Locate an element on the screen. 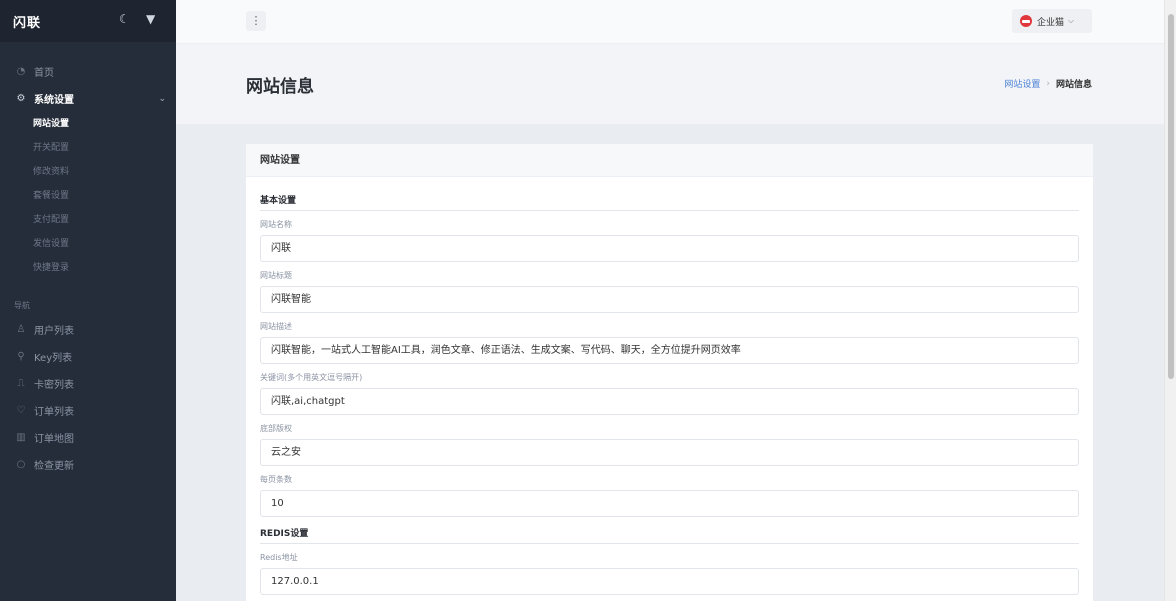 The height and width of the screenshot is (601, 1176). basic-settings-title: 基本设置 is located at coordinates (669, 194).